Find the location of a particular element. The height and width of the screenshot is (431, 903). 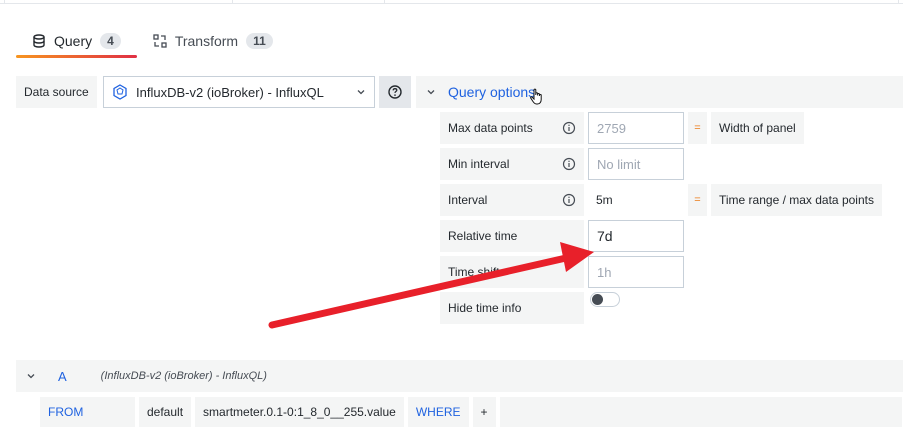

interval-equals: = is located at coordinates (697, 200).